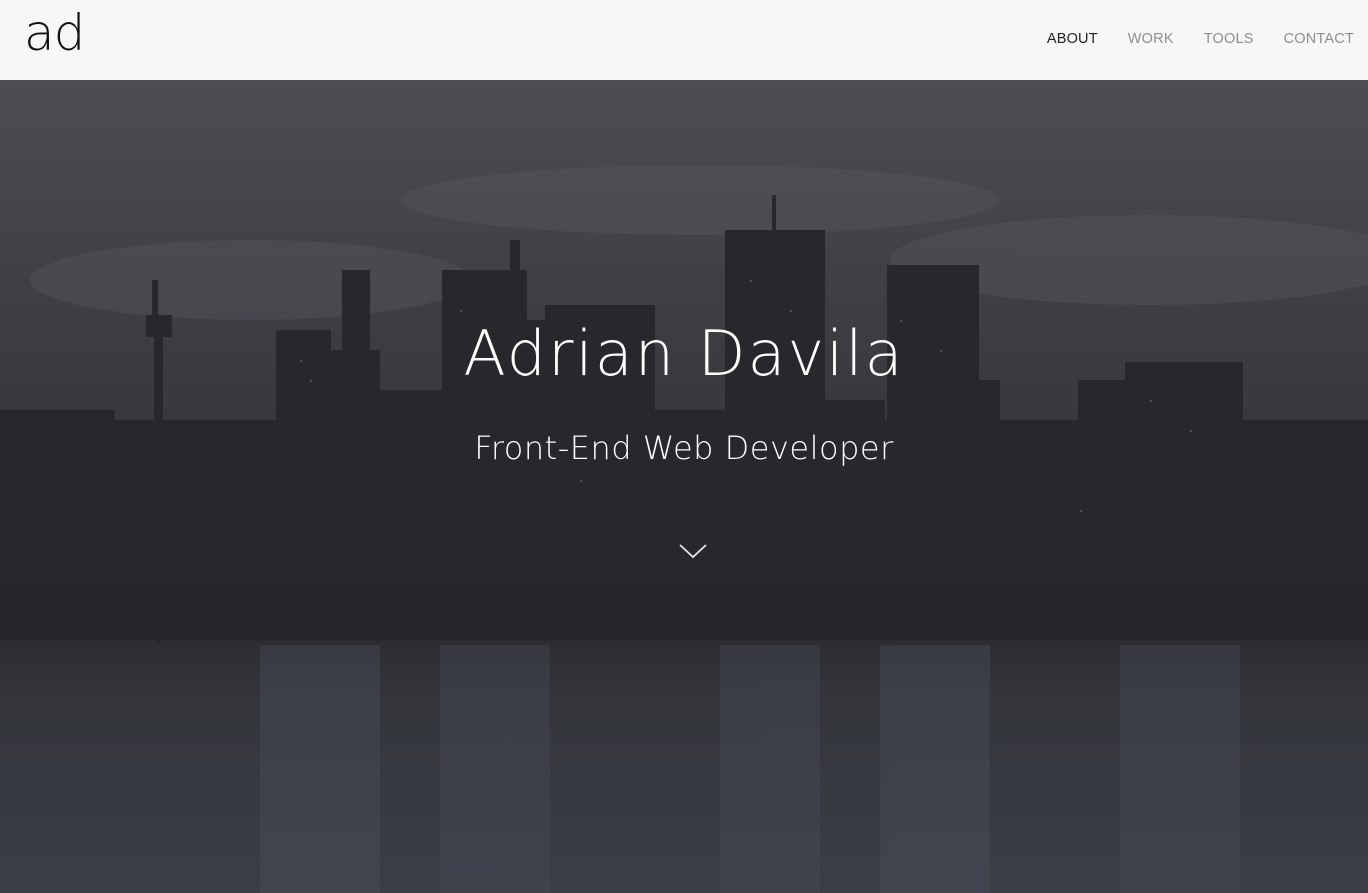  I want to click on site-logo: ad, so click(54, 33).